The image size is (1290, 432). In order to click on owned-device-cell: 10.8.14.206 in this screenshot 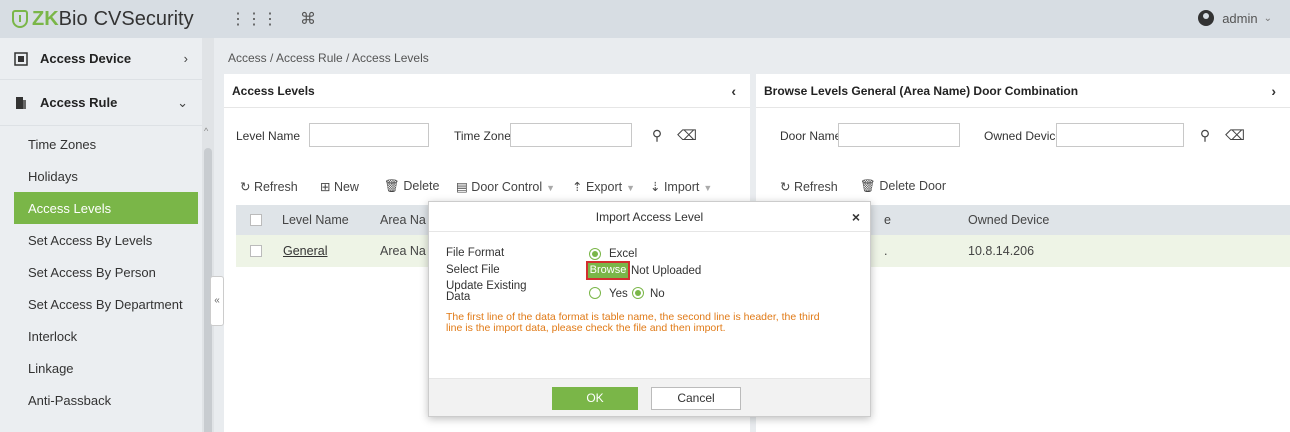, I will do `click(1001, 251)`.